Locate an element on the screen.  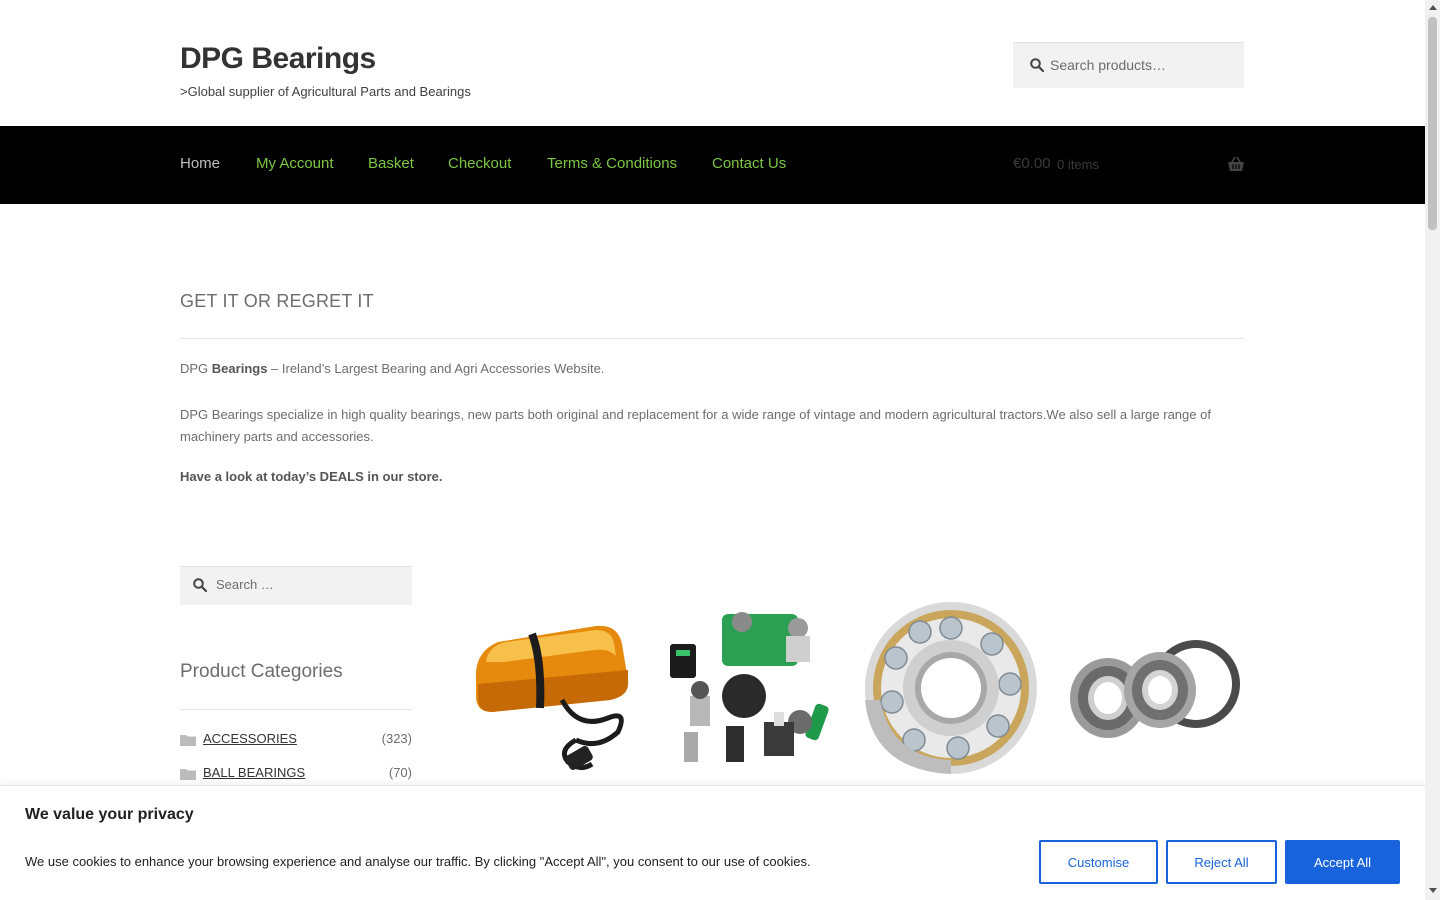
product-image-angular-bearing is located at coordinates (951, 692).